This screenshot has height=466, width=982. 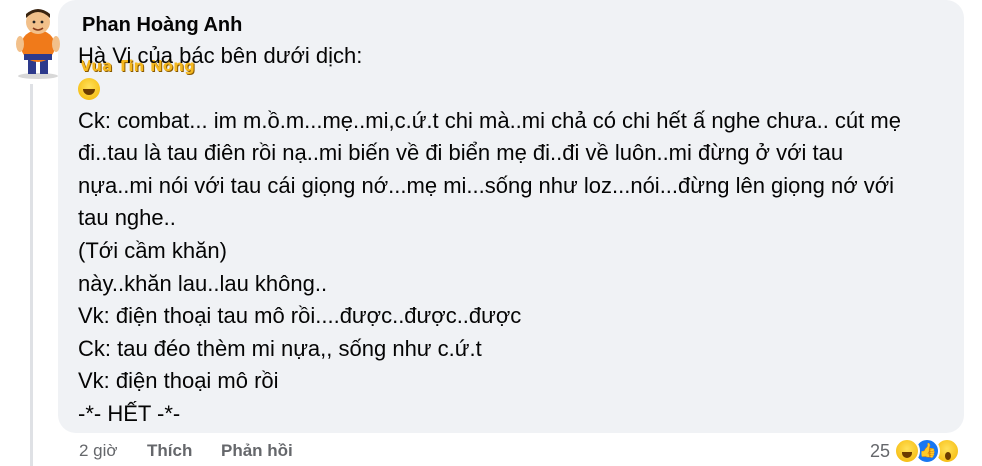 What do you see at coordinates (280, 348) in the screenshot?
I see `comment-line: Ck: tau đéo thèm mi nựa,, sống như c.ứ.t` at bounding box center [280, 348].